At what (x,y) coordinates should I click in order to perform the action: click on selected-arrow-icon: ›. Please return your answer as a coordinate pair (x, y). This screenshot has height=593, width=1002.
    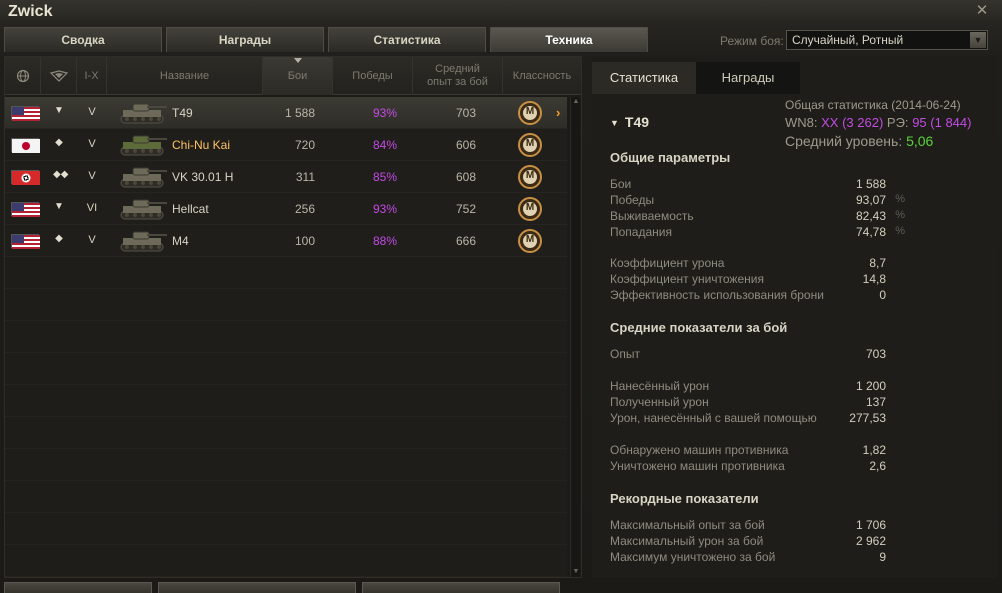
    Looking at the image, I should click on (558, 112).